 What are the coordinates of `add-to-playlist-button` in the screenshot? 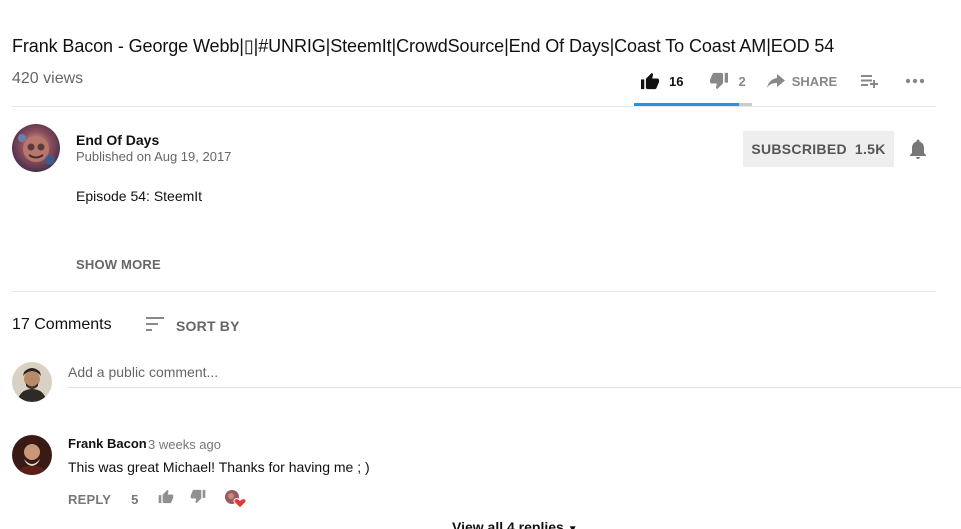 It's located at (870, 81).